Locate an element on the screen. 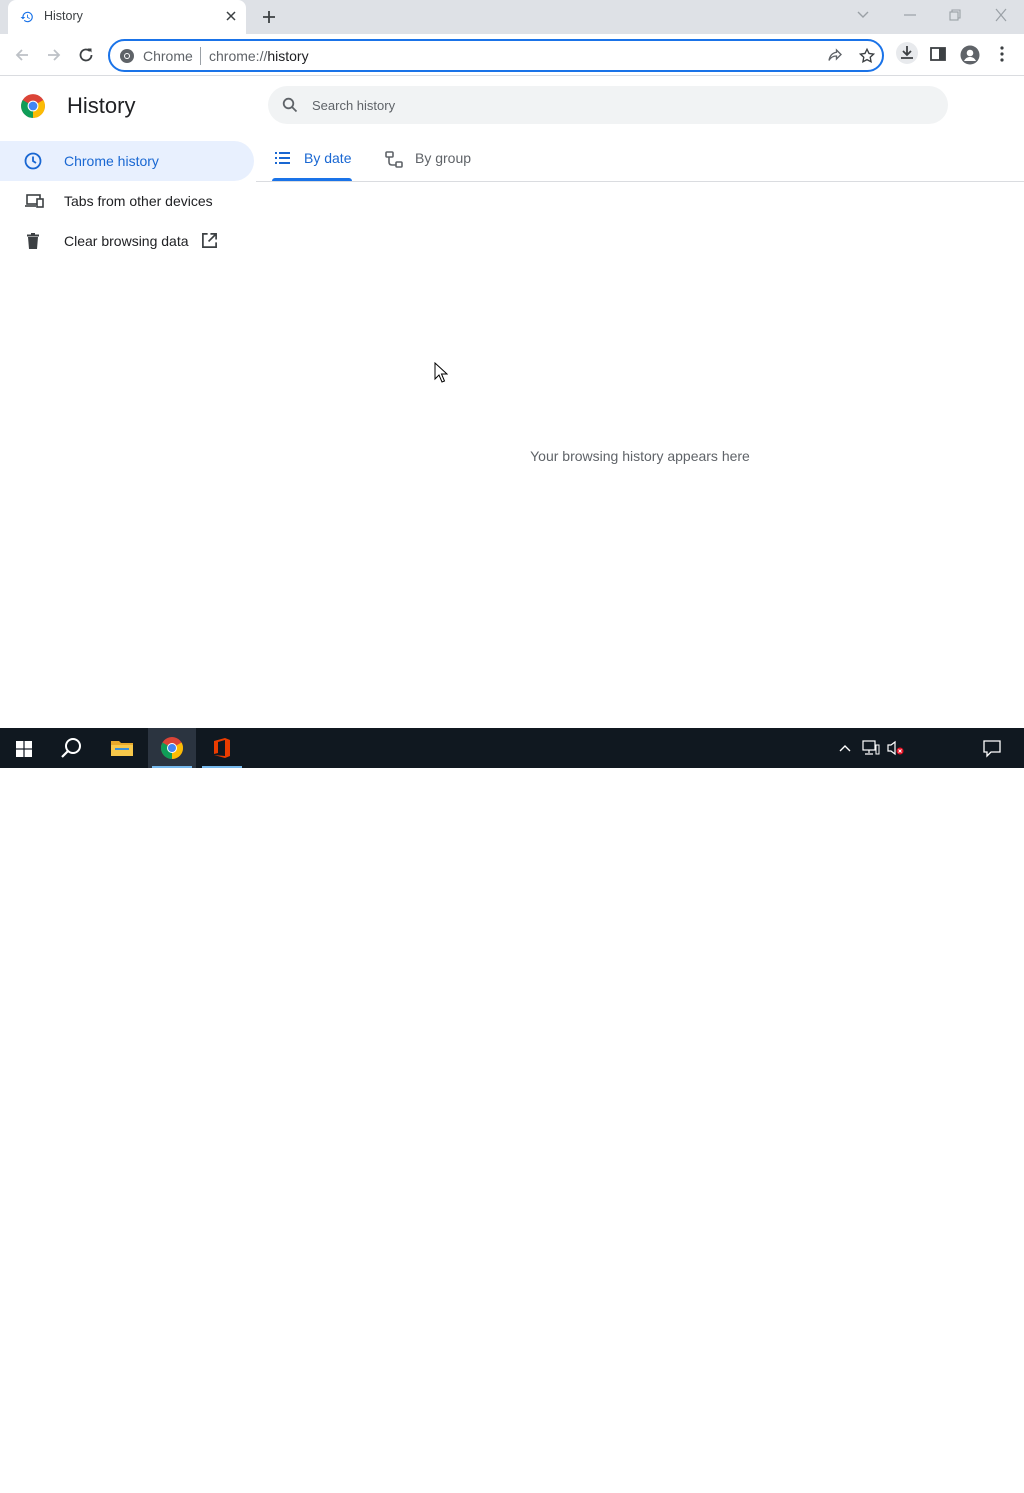 This screenshot has height=1493, width=1024. office-icon is located at coordinates (222, 748).